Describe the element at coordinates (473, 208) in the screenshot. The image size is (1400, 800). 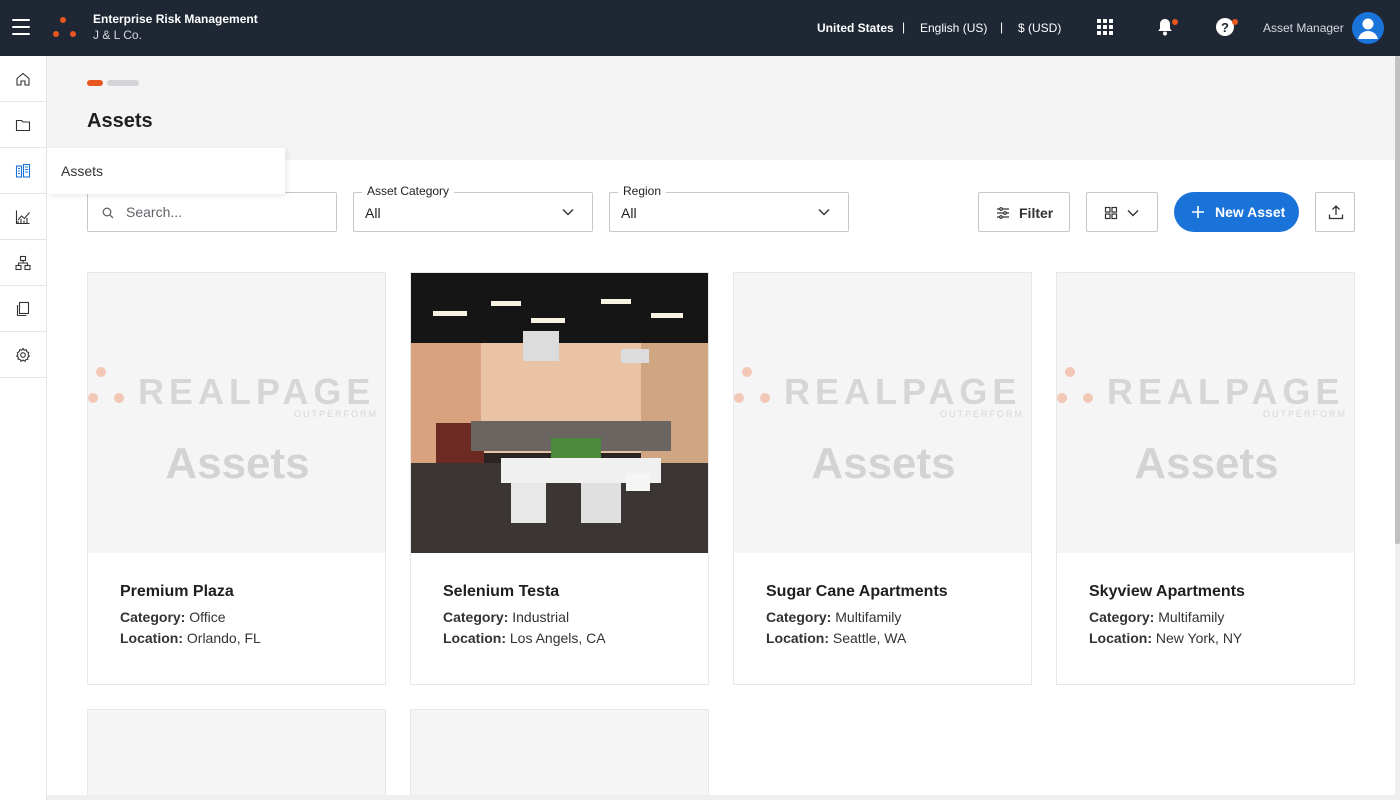
I see `asset-category-select: Asset Category All` at that location.